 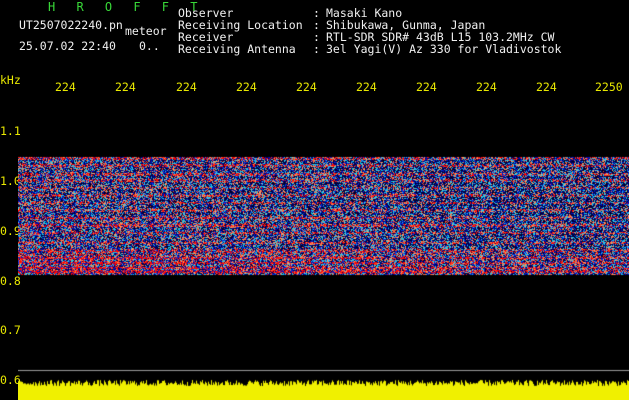 What do you see at coordinates (146, 31) in the screenshot?
I see `mode-label: meteor` at bounding box center [146, 31].